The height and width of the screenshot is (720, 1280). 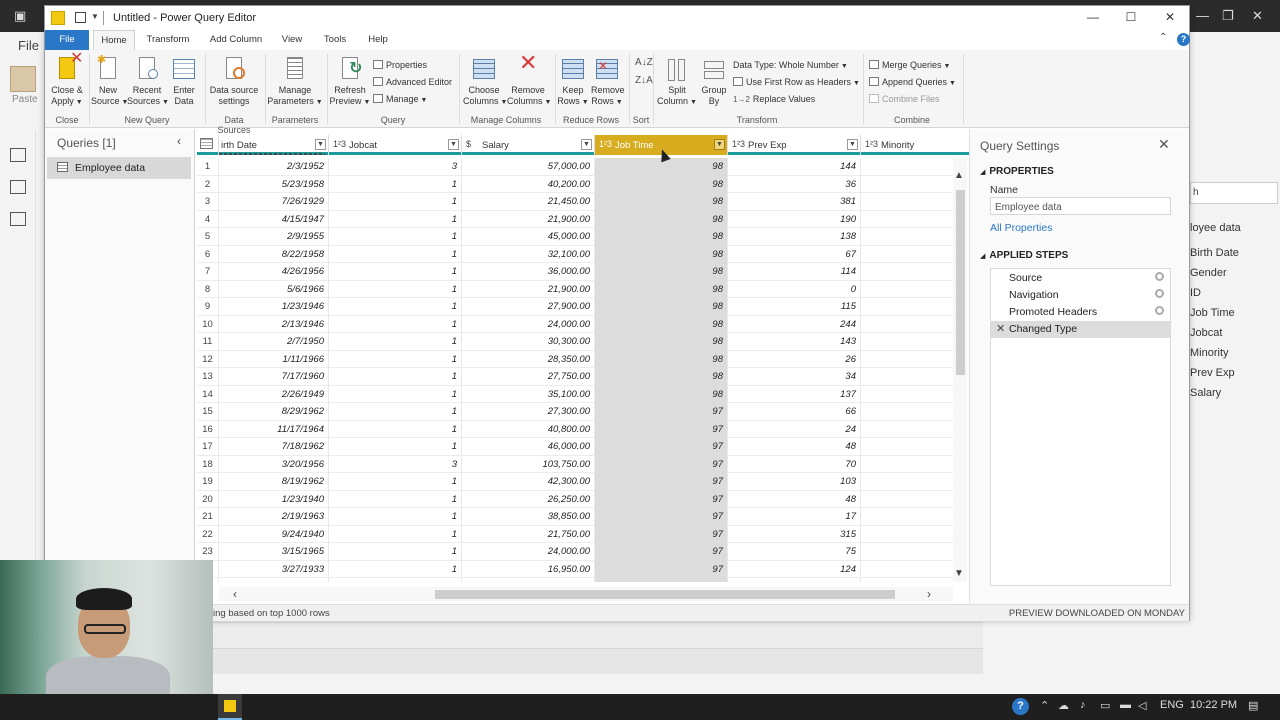 What do you see at coordinates (274, 499) in the screenshot?
I see `birth-date-cell: 1/23/1940` at bounding box center [274, 499].